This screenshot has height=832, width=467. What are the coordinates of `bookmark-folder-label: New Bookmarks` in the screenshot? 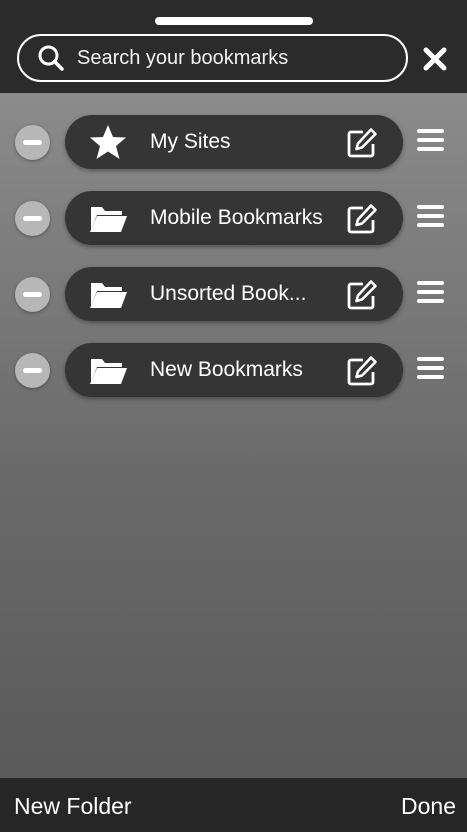 It's located at (226, 369).